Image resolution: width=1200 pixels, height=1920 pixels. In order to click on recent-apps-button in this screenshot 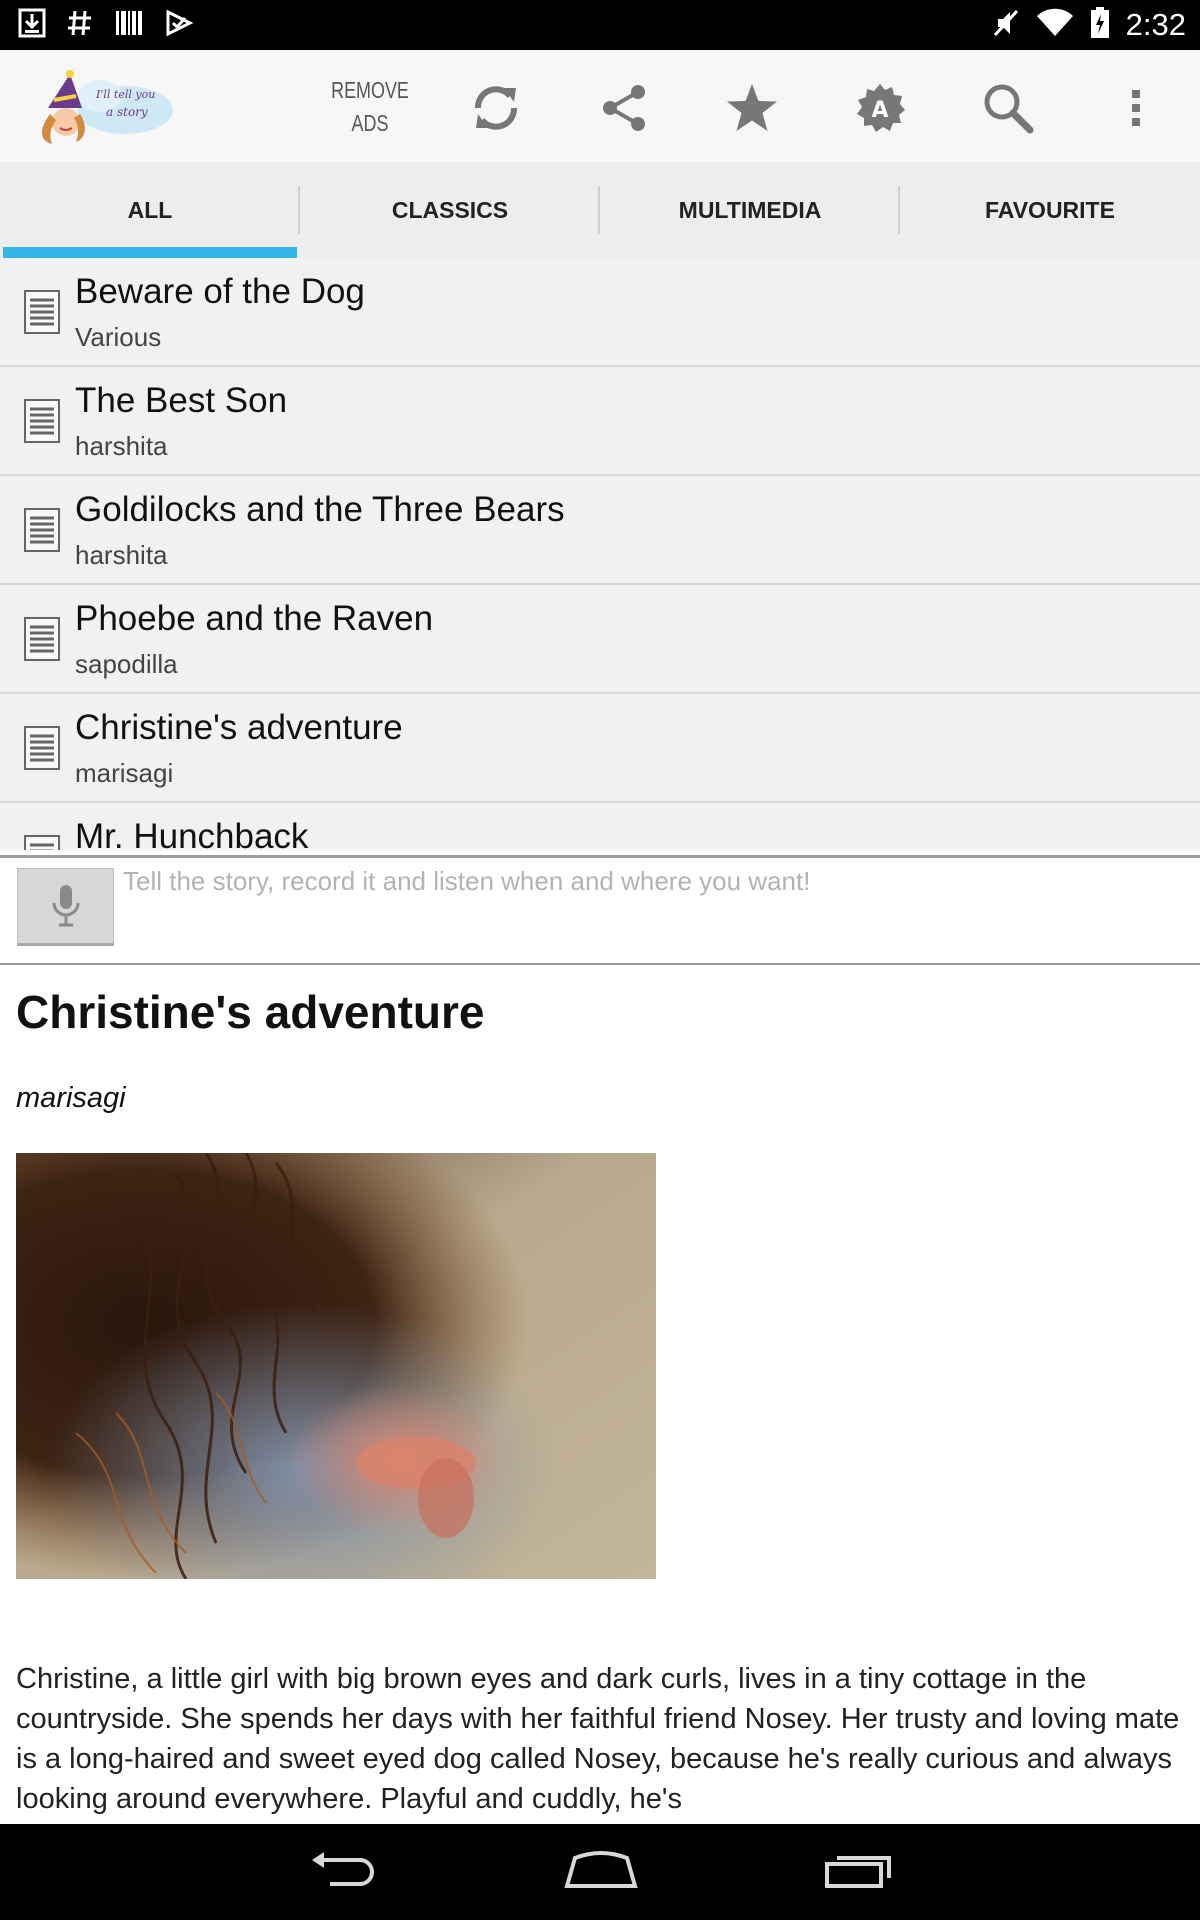, I will do `click(858, 1870)`.